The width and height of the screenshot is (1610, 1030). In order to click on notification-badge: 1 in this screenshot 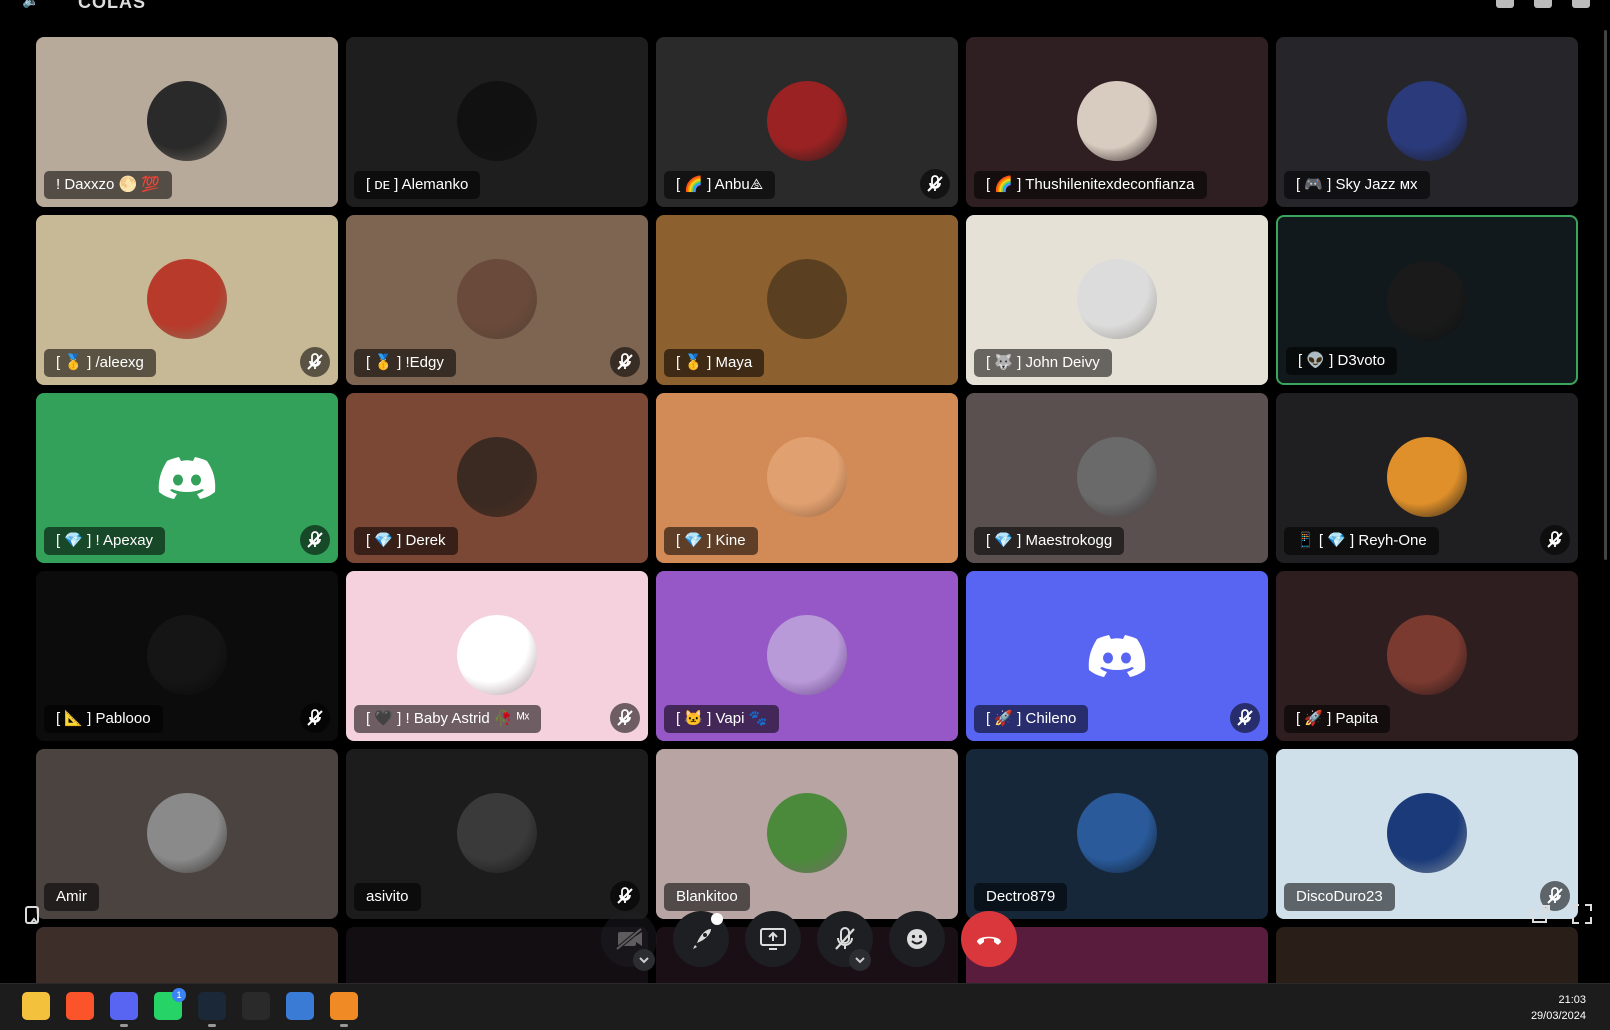, I will do `click(179, 995)`.